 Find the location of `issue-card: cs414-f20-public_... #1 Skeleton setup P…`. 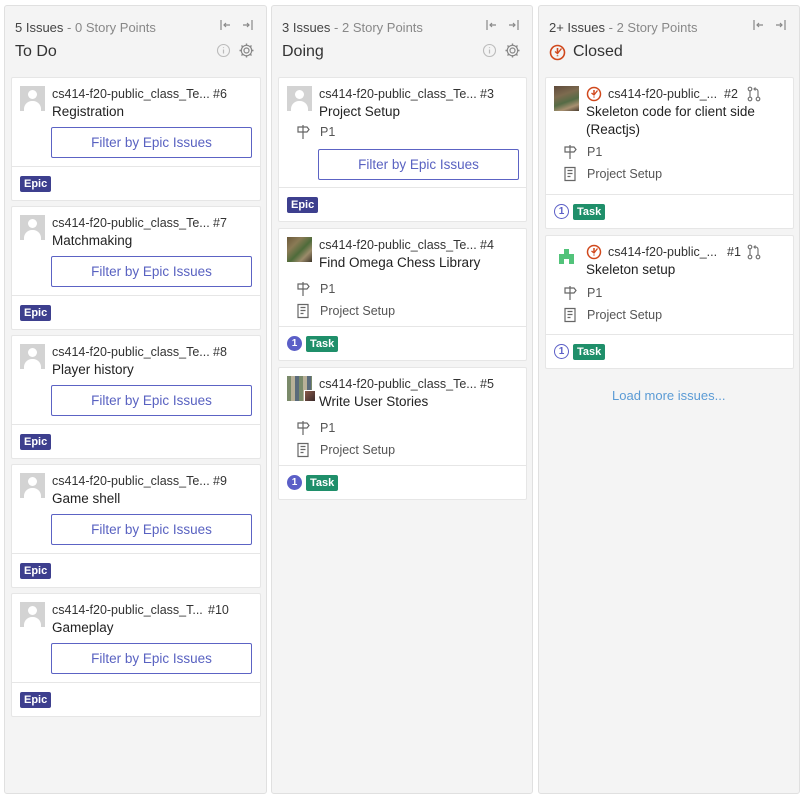

issue-card: cs414-f20-public_... #1 Skeleton setup P… is located at coordinates (669, 302).